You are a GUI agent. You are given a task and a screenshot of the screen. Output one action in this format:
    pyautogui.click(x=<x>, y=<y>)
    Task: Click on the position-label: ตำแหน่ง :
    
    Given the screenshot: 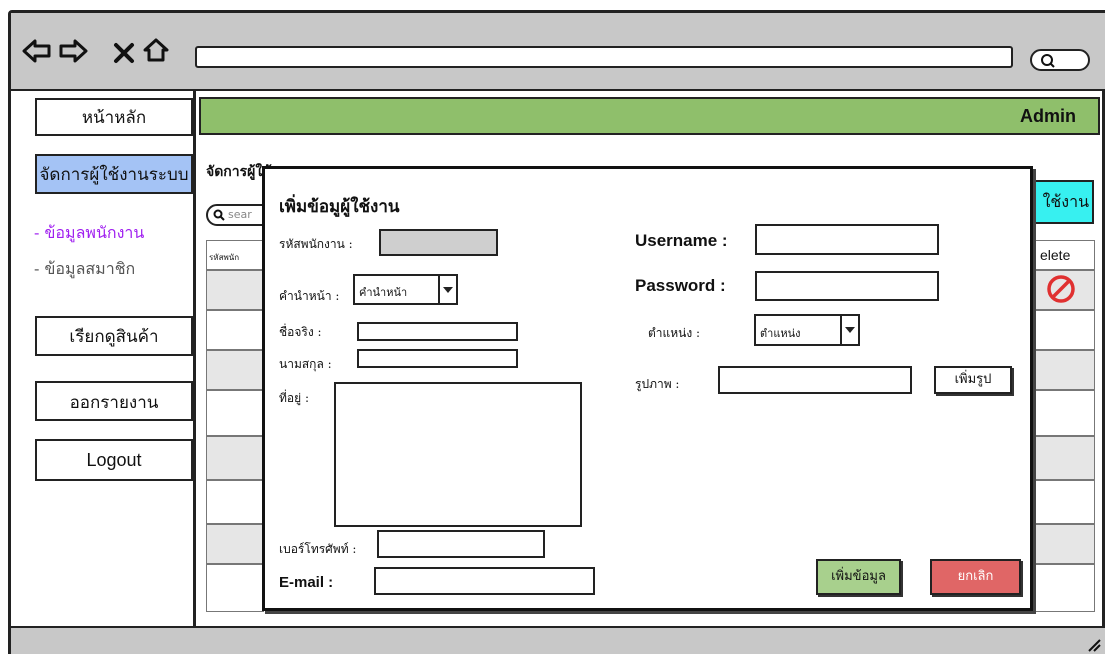 What is the action you would take?
    pyautogui.click(x=674, y=333)
    